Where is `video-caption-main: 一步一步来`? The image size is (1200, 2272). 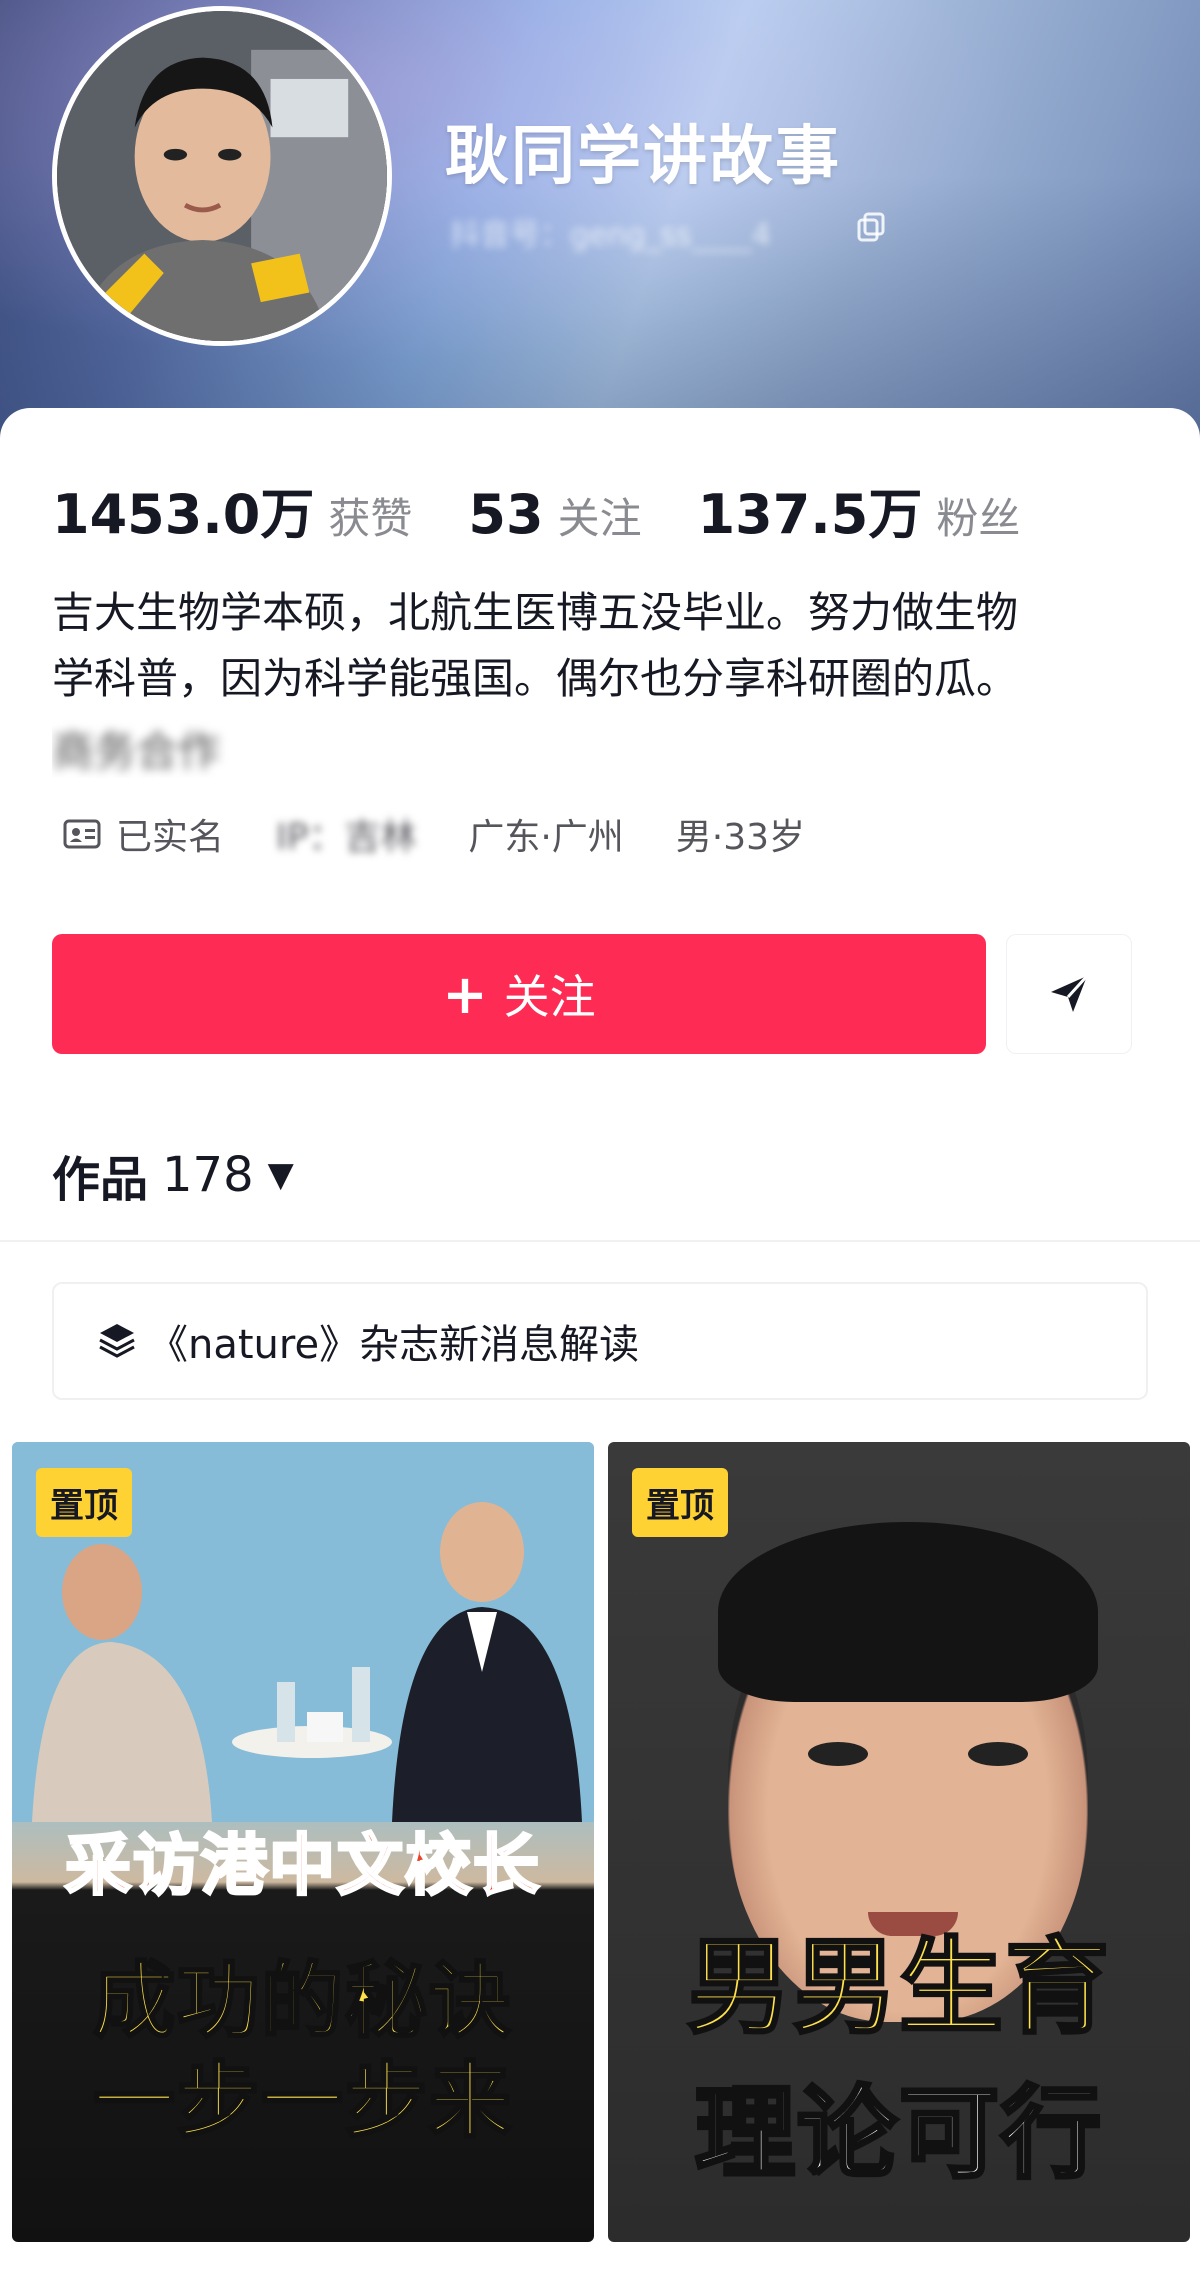 video-caption-main: 一步一步来 is located at coordinates (302, 2102).